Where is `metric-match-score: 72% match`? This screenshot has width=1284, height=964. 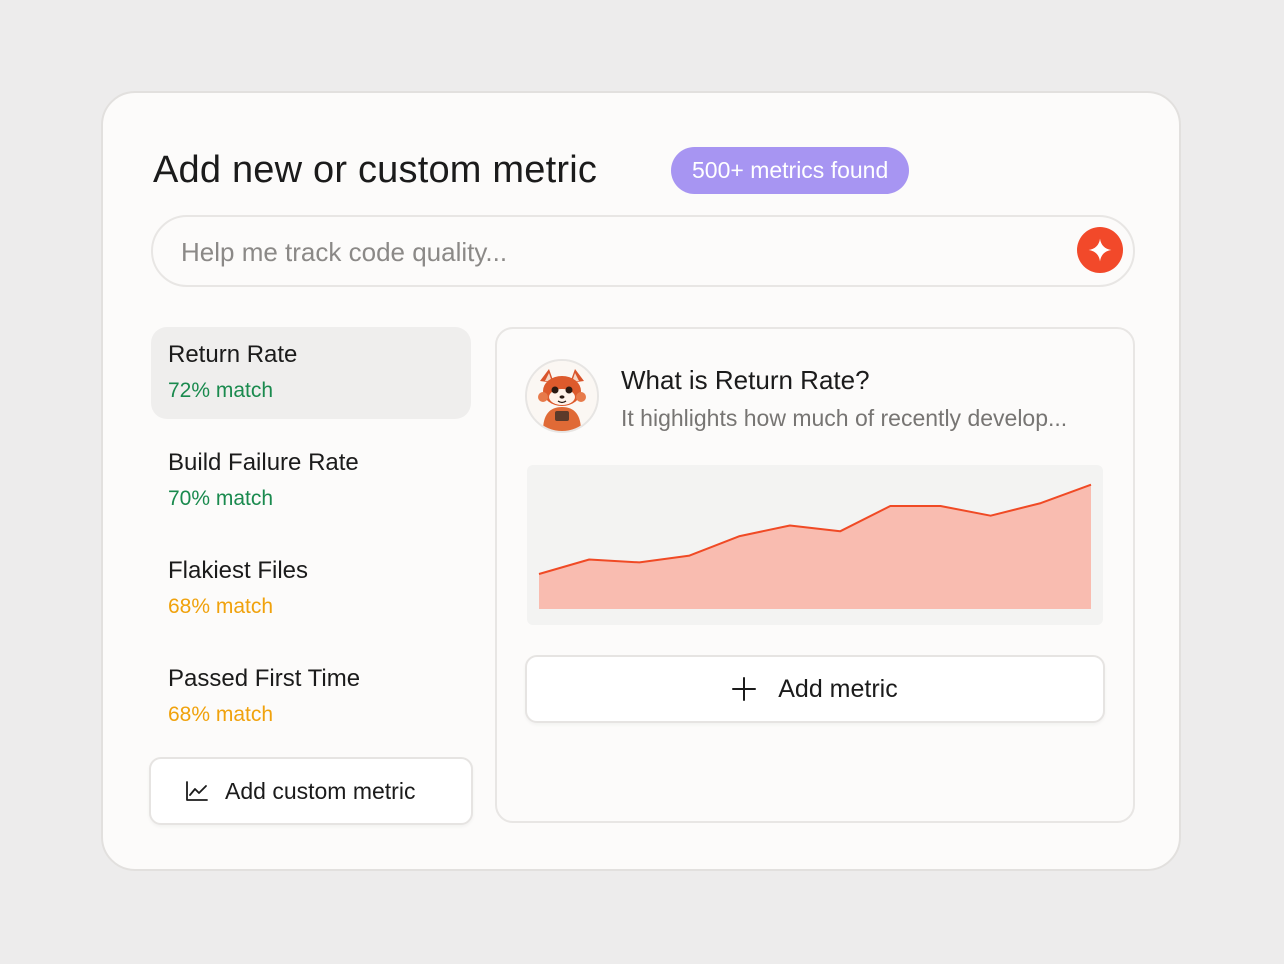
metric-match-score: 72% match is located at coordinates (221, 390).